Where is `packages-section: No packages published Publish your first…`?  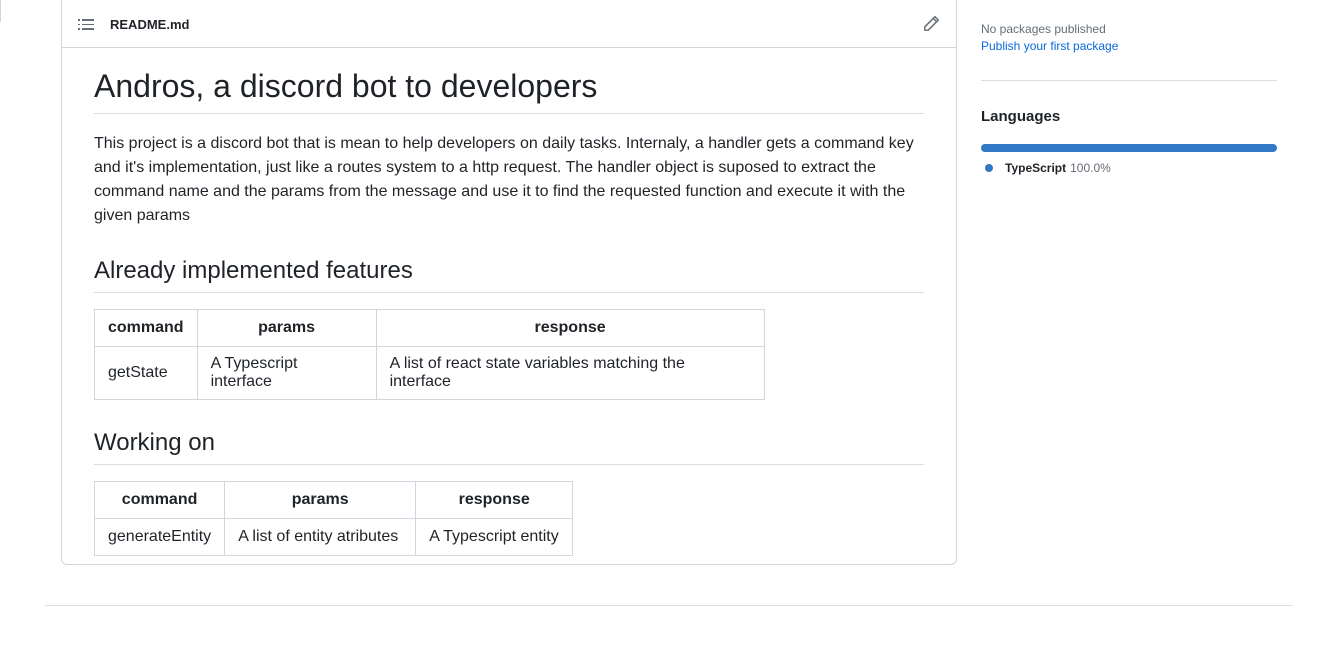
packages-section: No packages published Publish your first… is located at coordinates (1129, 37).